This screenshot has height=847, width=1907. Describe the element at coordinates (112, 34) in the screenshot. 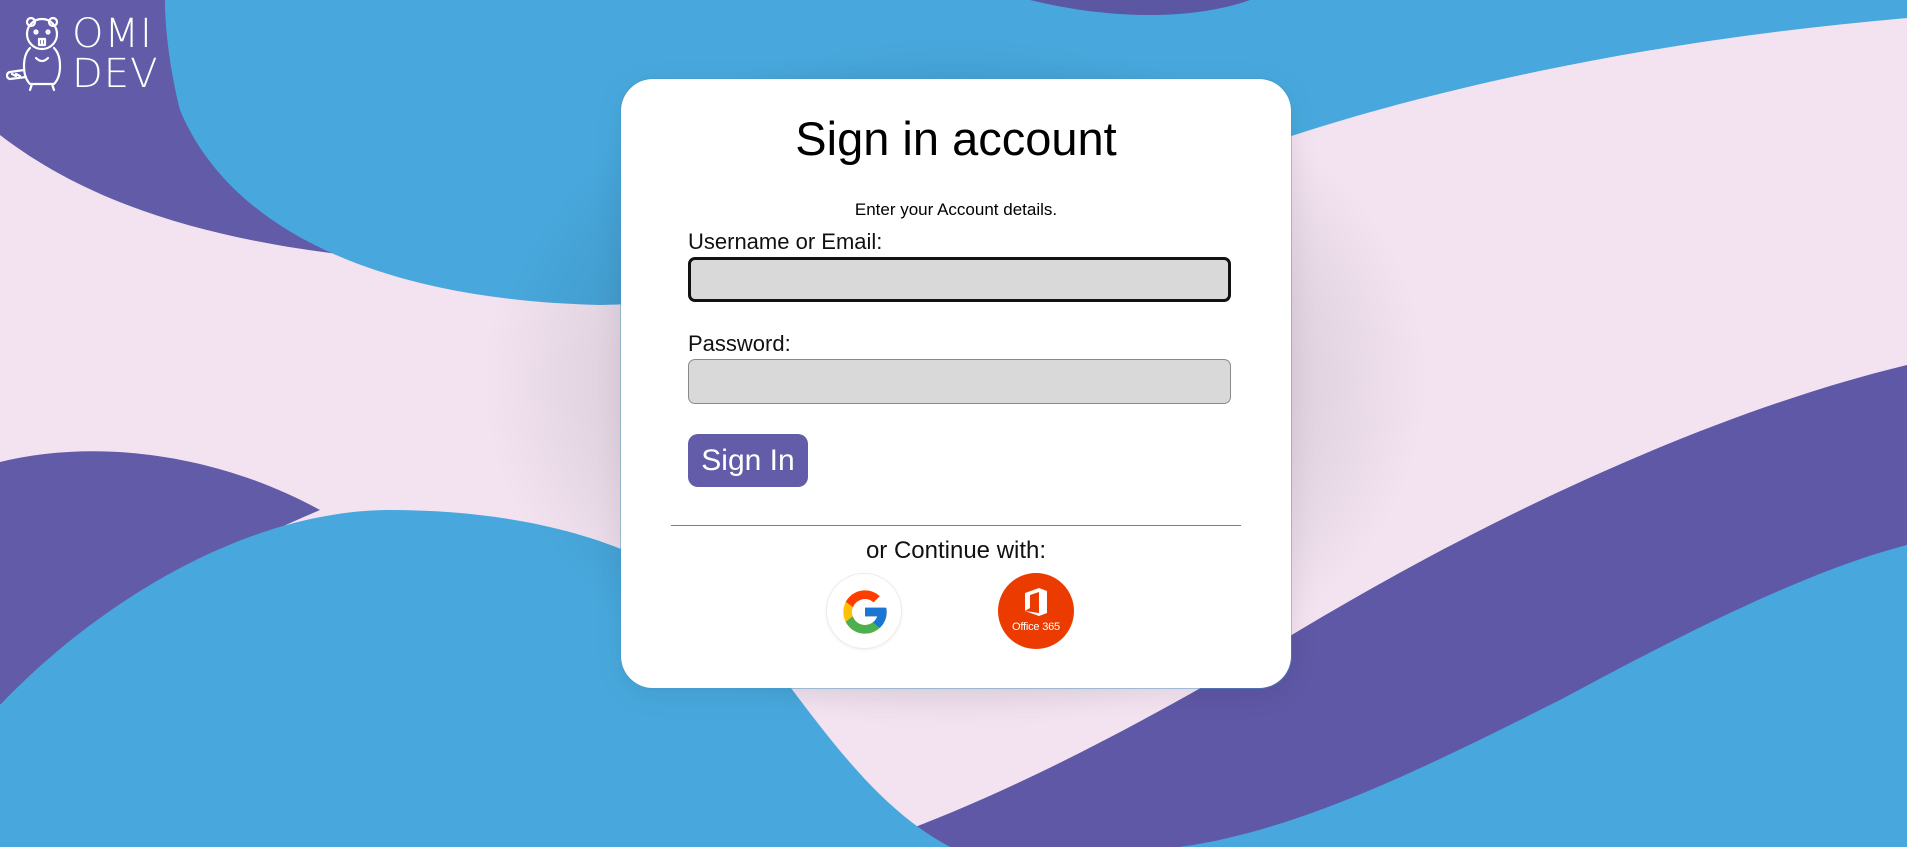

I see `logo-text-line1: OMI` at that location.